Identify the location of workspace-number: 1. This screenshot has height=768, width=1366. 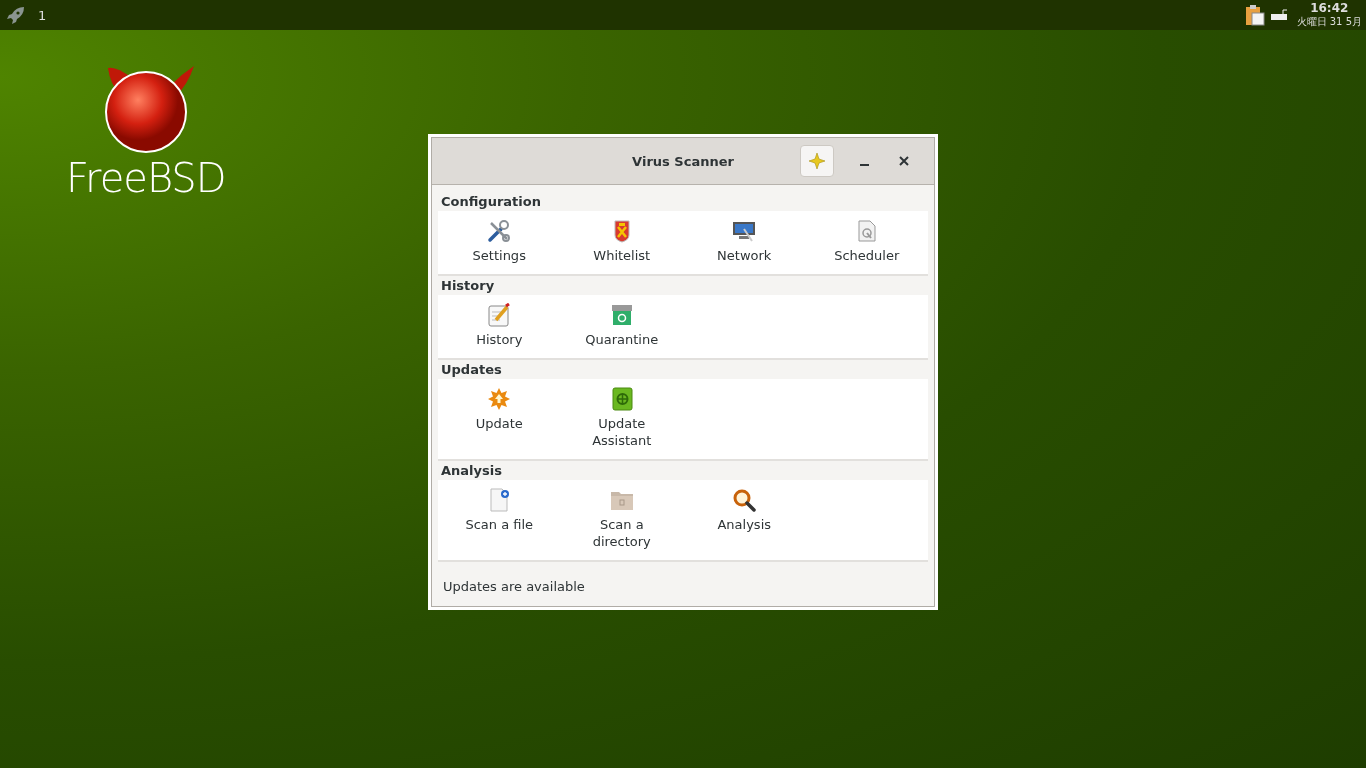
(42, 15).